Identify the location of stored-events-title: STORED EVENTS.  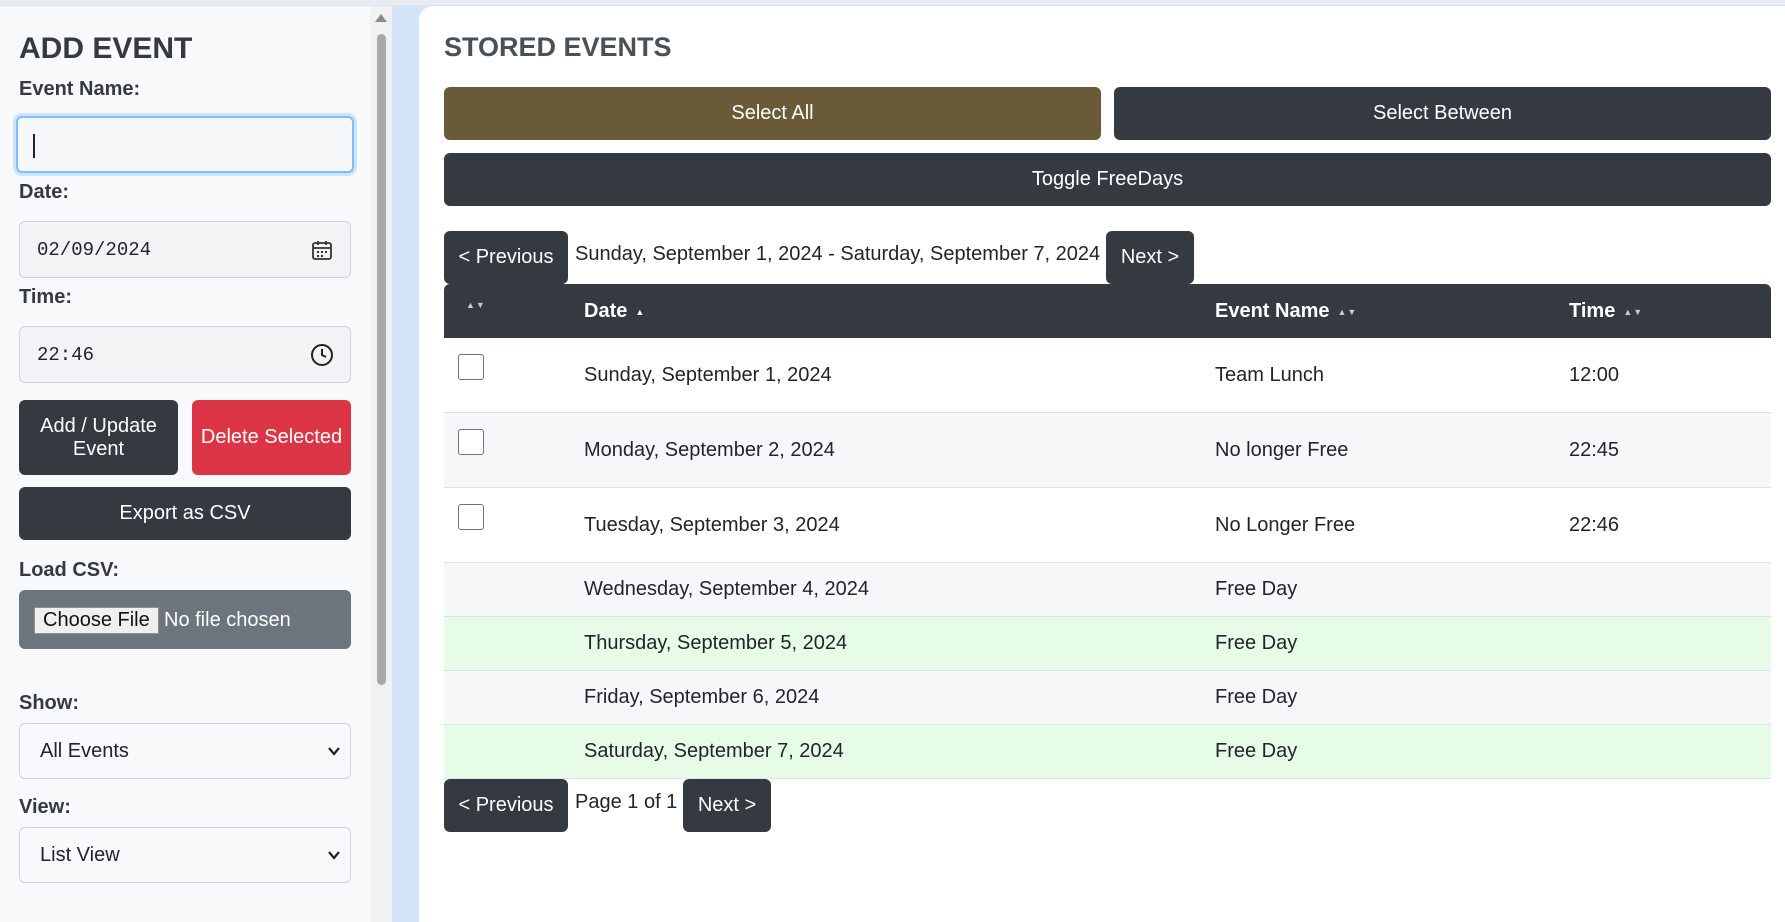
(558, 47).